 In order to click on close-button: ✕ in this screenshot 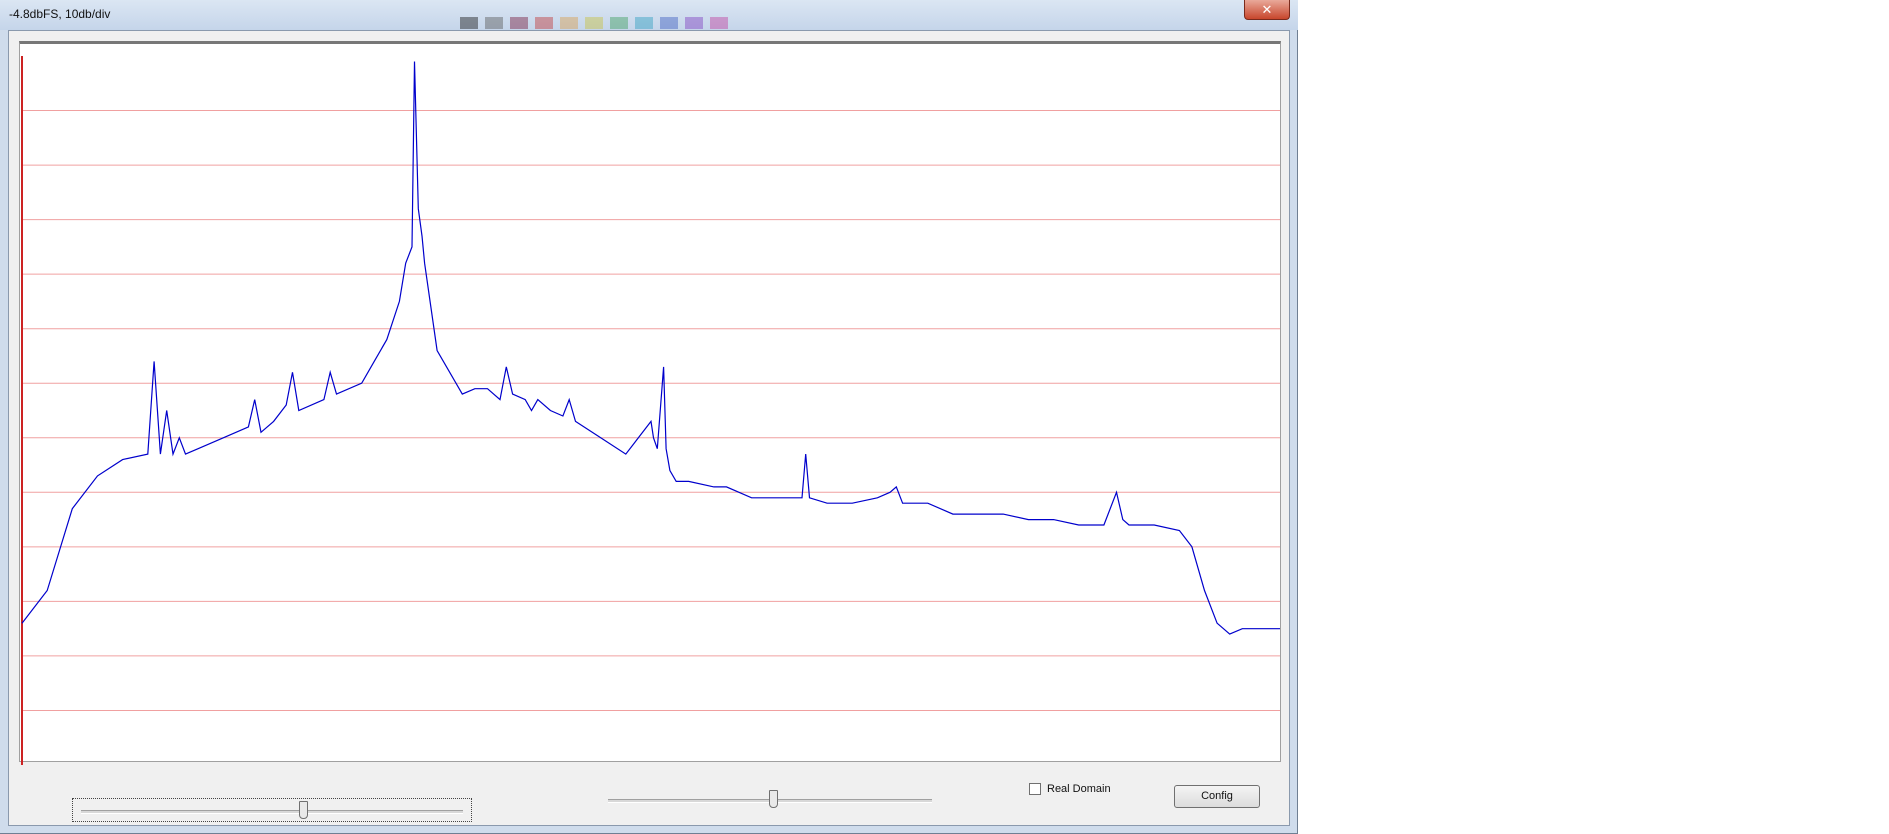, I will do `click(1267, 10)`.